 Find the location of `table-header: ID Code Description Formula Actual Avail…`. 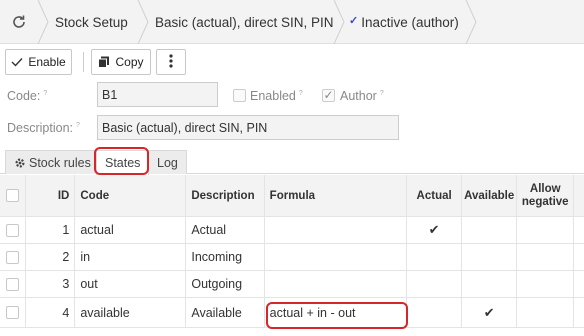

table-header: ID Code Description Formula Actual Avail… is located at coordinates (292, 196).